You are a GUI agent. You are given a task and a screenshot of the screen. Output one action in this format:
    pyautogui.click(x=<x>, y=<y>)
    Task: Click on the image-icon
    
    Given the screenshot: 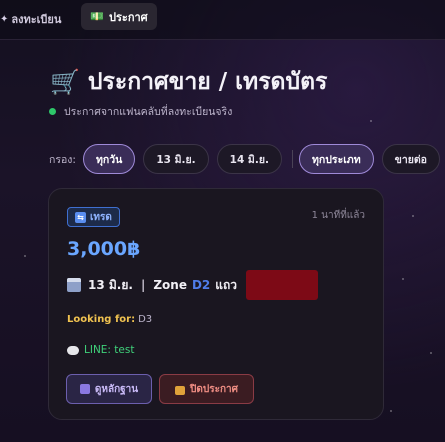 What is the action you would take?
    pyautogui.click(x=84, y=389)
    